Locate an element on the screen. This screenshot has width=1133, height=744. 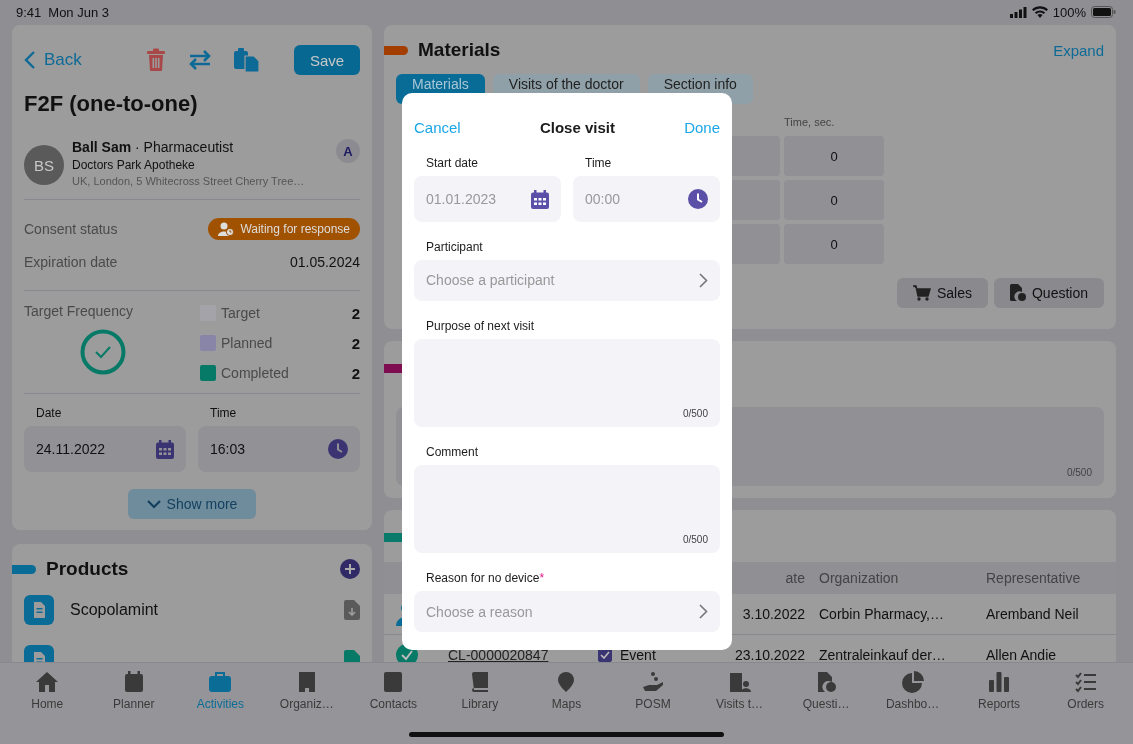
column-header: Representative is located at coordinates (1034, 578).